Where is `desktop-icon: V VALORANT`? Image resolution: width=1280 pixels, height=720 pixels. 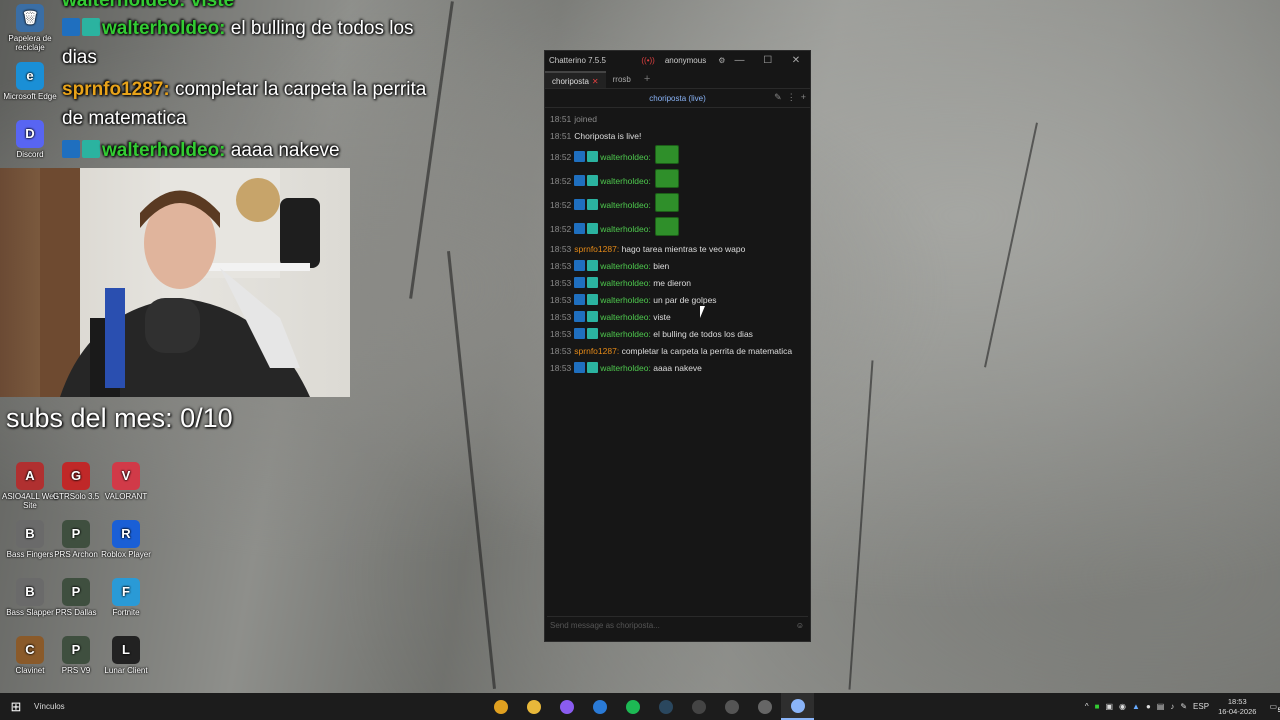 desktop-icon: V VALORANT is located at coordinates (126, 482).